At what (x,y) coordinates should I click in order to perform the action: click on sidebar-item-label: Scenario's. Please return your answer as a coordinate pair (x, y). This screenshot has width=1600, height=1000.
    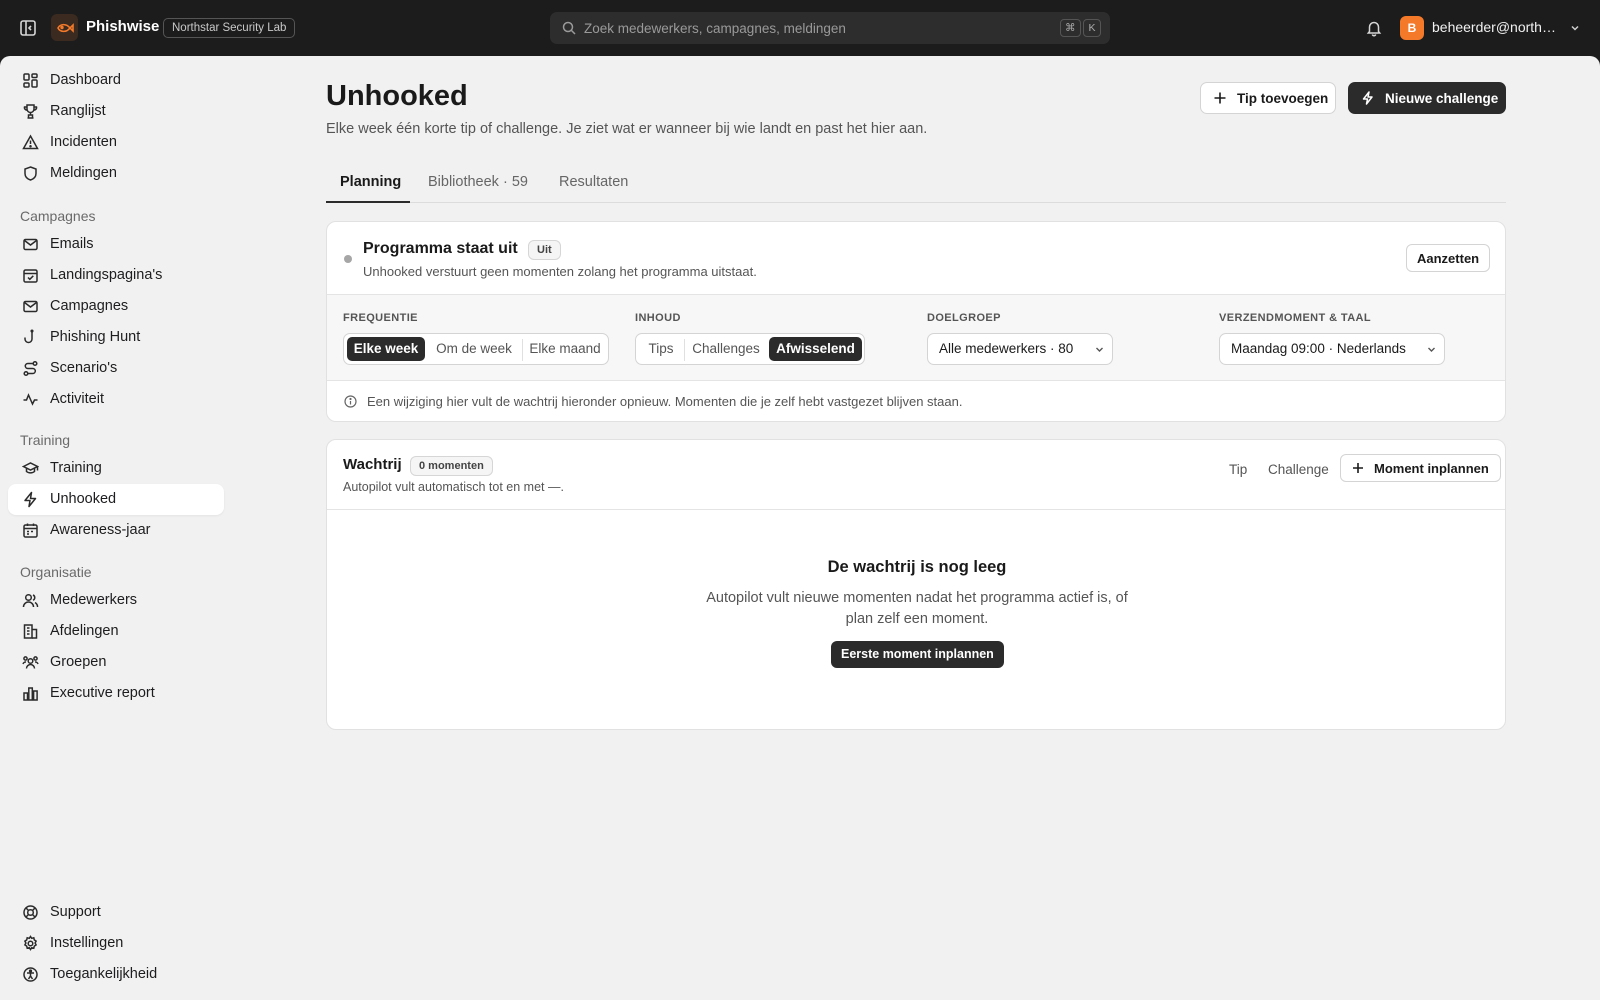
    Looking at the image, I should click on (84, 368).